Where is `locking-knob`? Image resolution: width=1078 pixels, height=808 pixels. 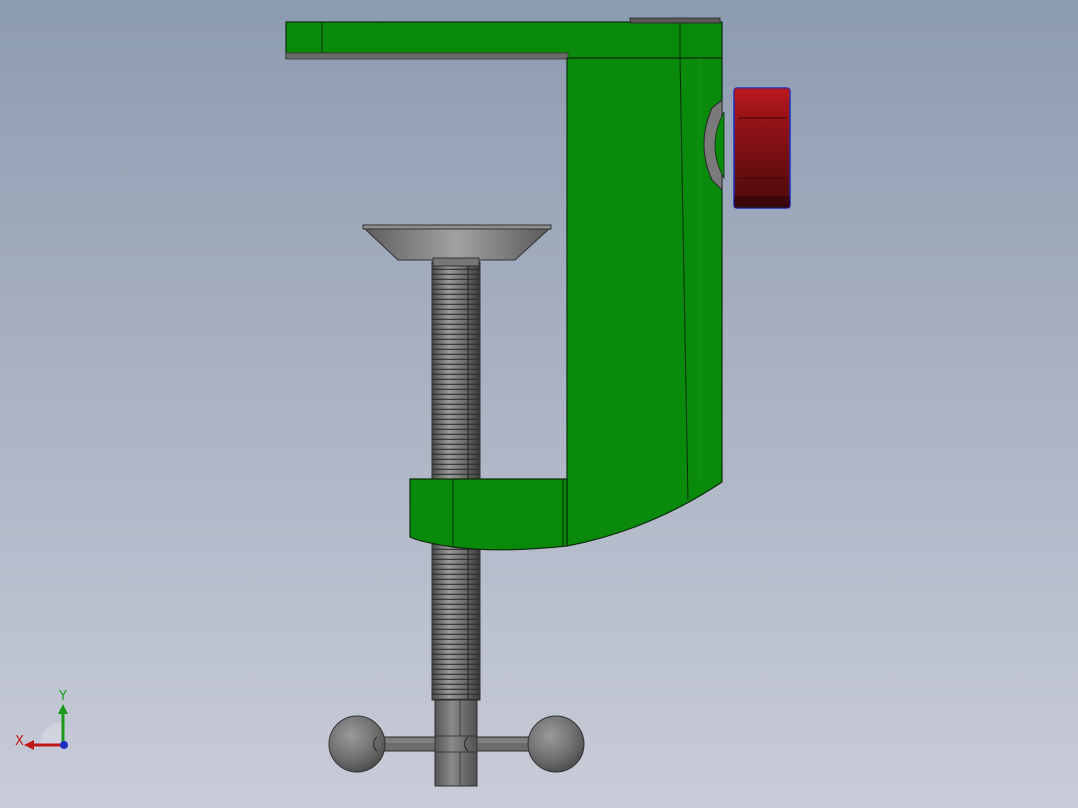
locking-knob is located at coordinates (762, 148).